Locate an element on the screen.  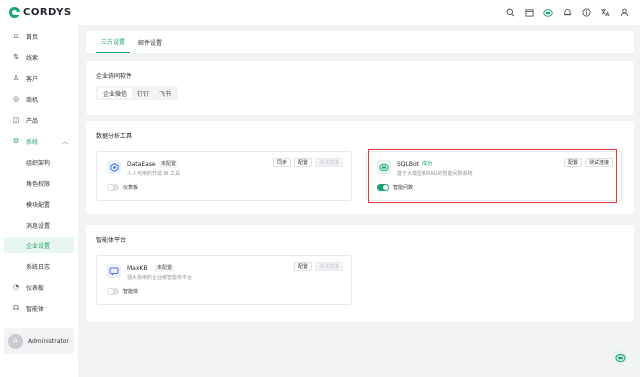
card-name: DataEase is located at coordinates (141, 164).